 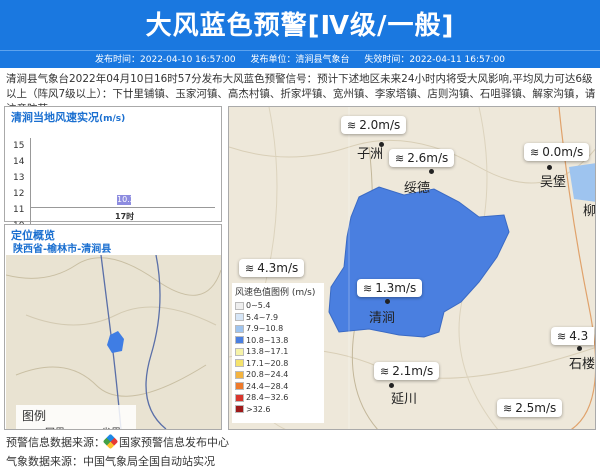 What do you see at coordinates (434, 60) in the screenshot?
I see `expire-time: 失效时间：2022-04-11 16:57:00` at bounding box center [434, 60].